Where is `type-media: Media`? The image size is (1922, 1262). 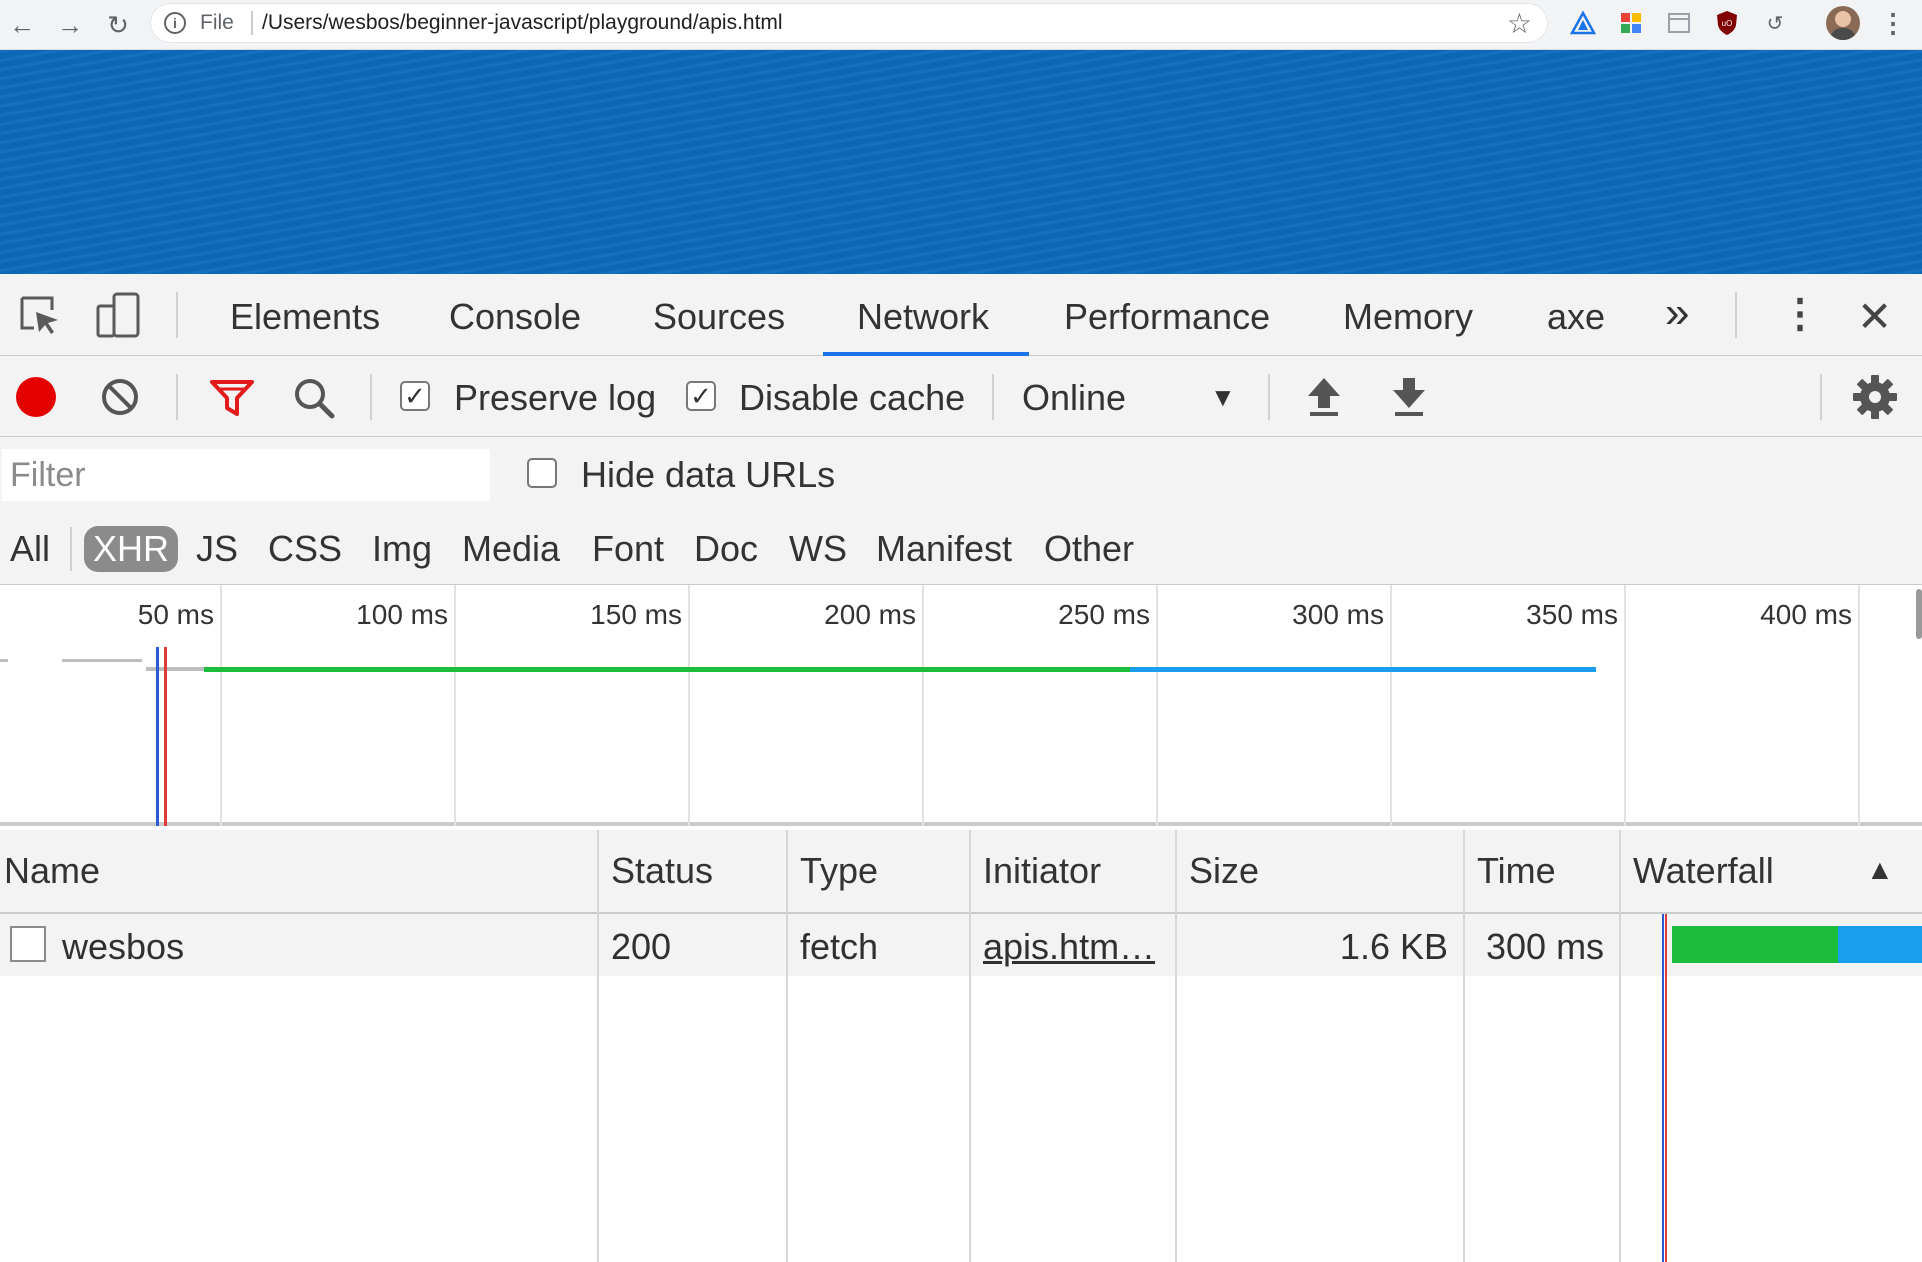 type-media: Media is located at coordinates (511, 549).